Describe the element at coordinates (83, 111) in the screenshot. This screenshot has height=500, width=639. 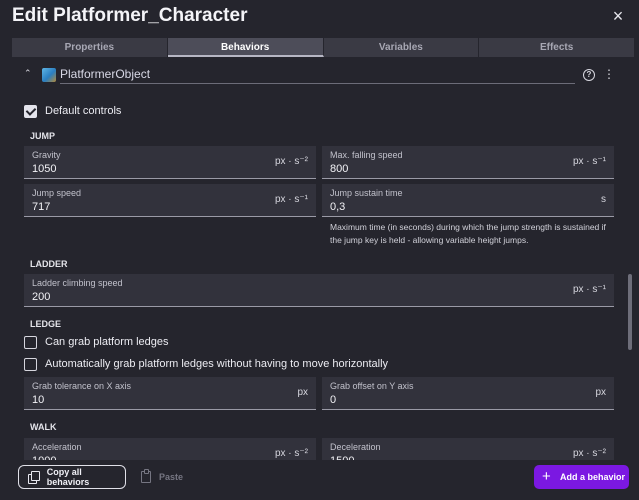
I see `default-controls-label: Default controls` at that location.